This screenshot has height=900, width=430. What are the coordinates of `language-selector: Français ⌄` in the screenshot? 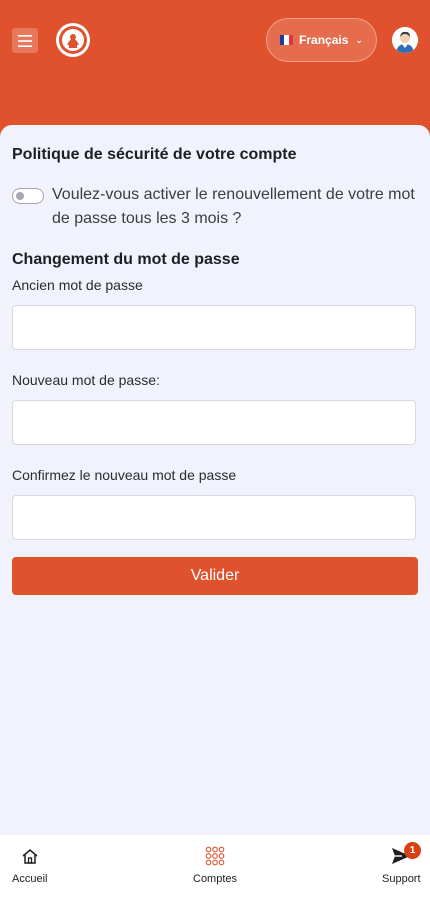 It's located at (321, 40).